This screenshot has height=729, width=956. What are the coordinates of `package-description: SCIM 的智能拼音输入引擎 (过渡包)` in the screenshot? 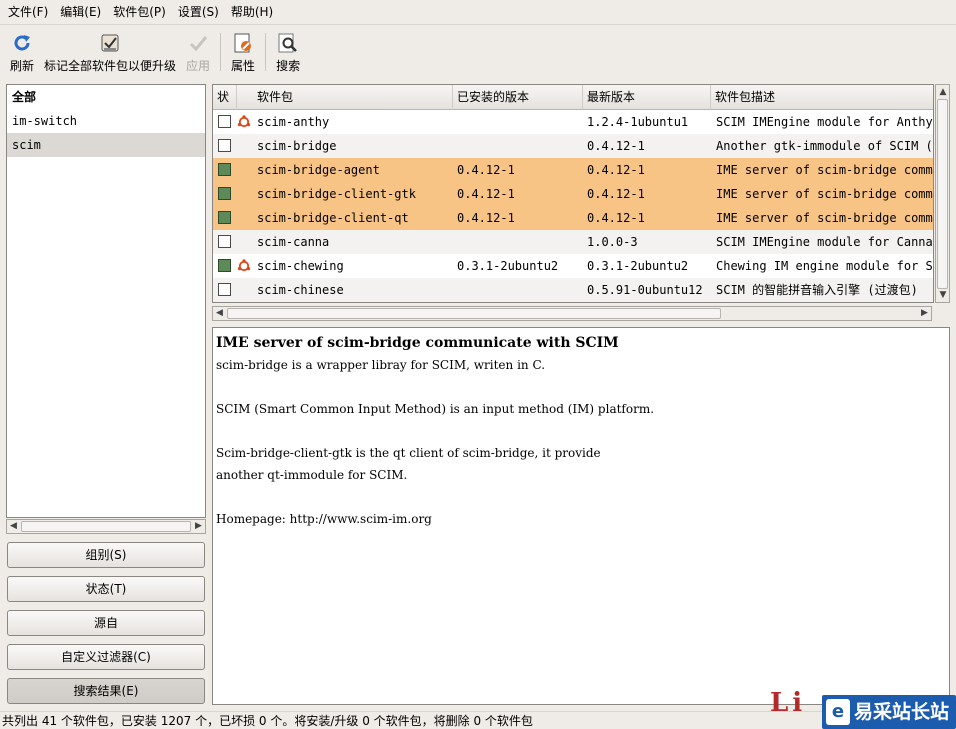 It's located at (817, 290).